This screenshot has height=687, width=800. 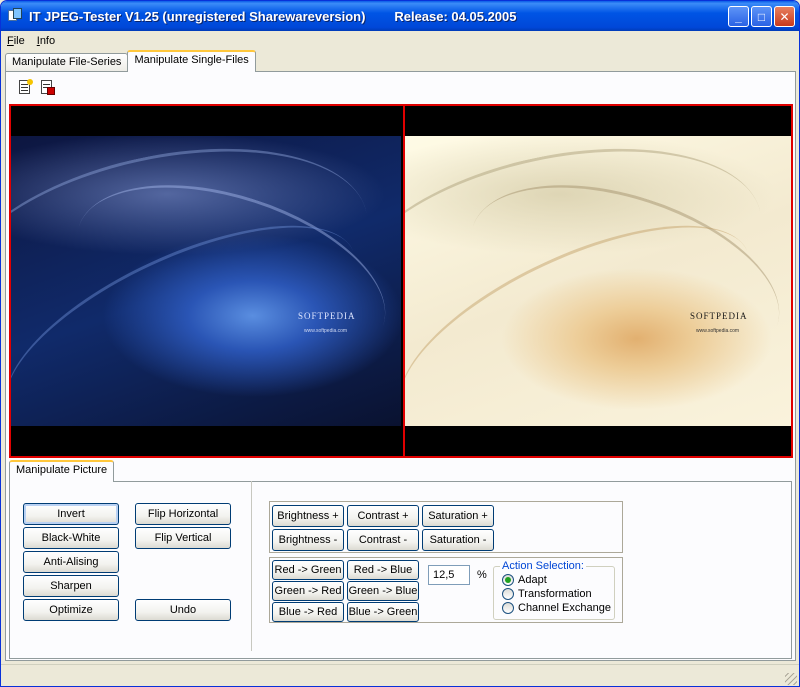 I want to click on brightness-plus-button: Brightness +, so click(x=308, y=516).